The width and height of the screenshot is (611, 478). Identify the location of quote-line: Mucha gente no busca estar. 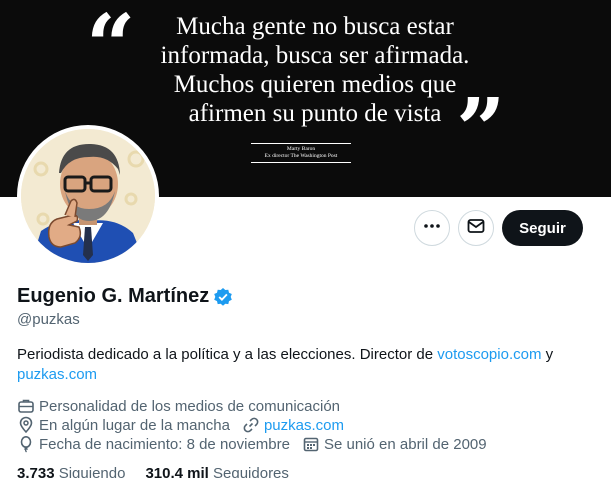
(315, 26).